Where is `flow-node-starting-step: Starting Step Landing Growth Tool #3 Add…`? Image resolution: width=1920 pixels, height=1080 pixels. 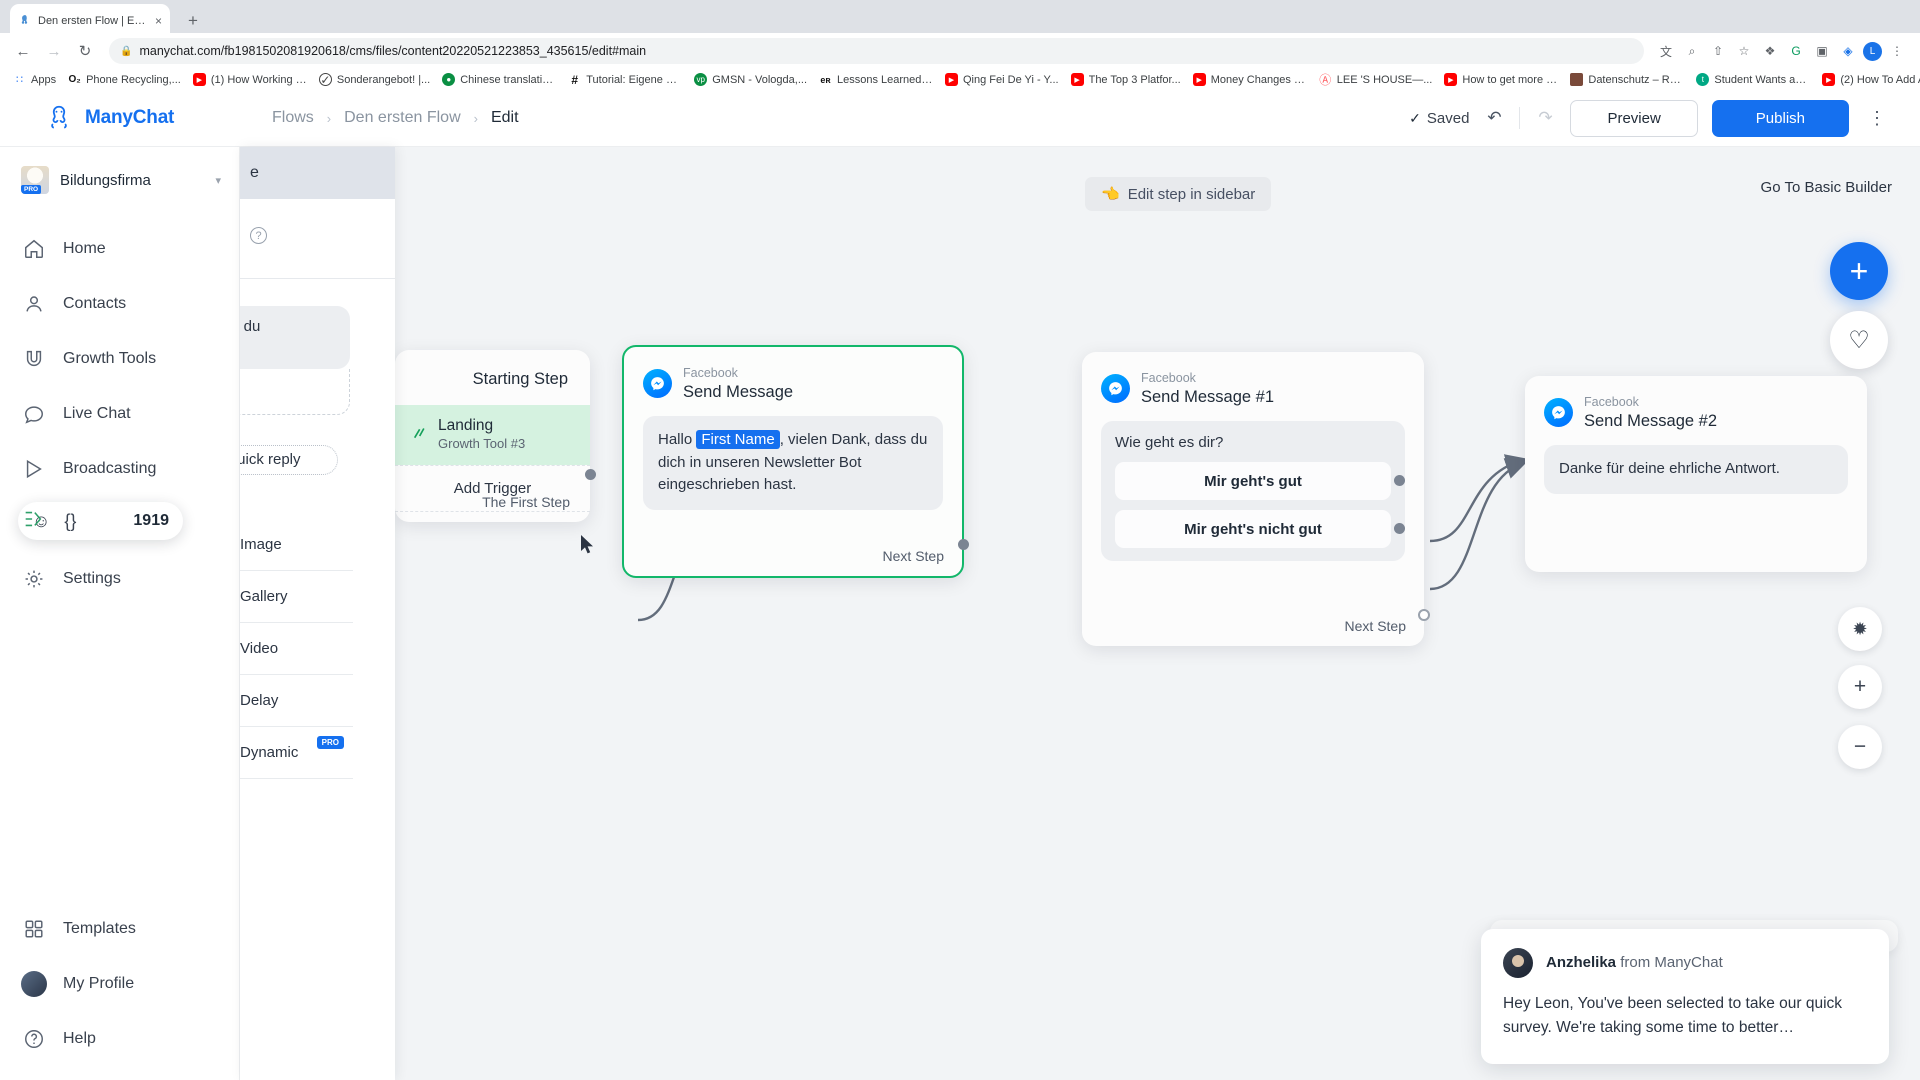 flow-node-starting-step: Starting Step Landing Growth Tool #3 Add… is located at coordinates (495, 436).